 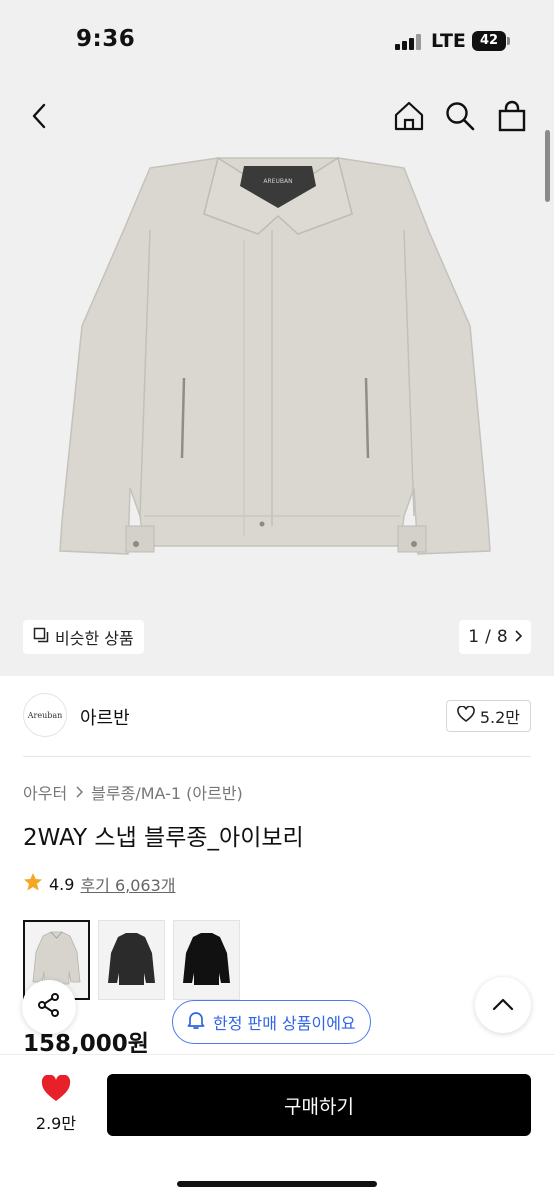 I want to click on brand-logo-text: Areuban, so click(x=45, y=715).